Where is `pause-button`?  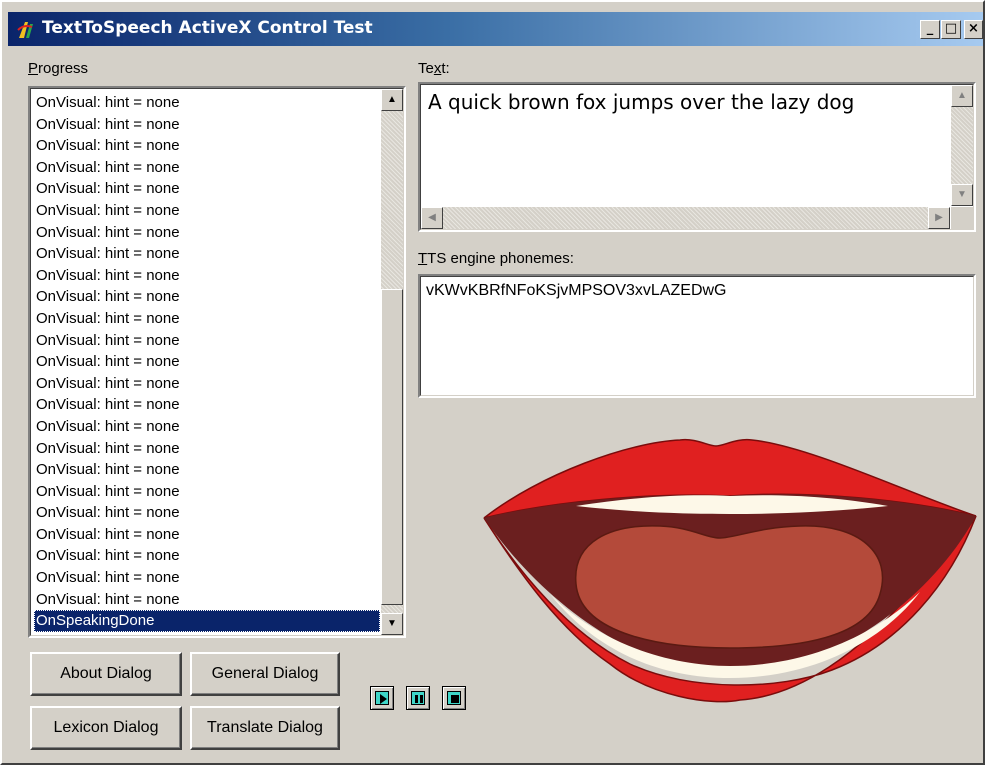
pause-button is located at coordinates (418, 698).